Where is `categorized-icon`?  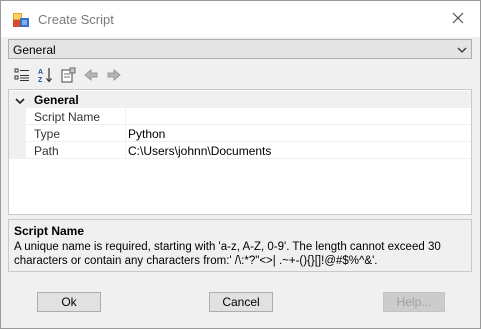
categorized-icon is located at coordinates (22, 76).